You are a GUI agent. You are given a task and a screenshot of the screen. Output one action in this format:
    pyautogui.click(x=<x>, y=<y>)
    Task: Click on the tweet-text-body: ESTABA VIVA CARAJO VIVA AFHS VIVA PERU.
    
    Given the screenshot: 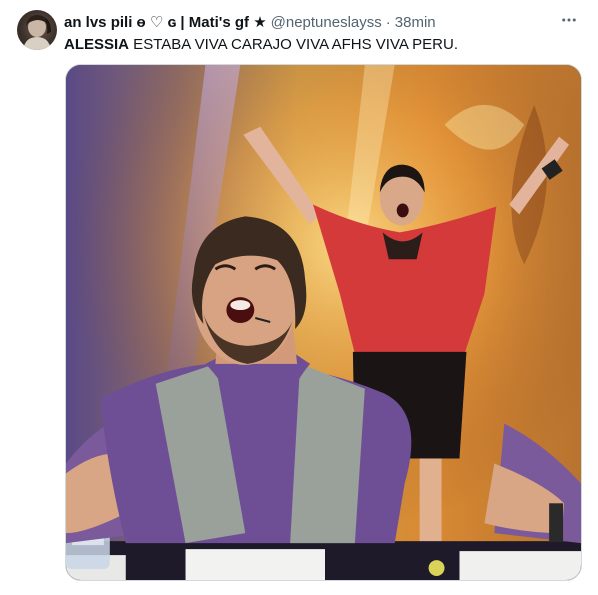 What is the action you would take?
    pyautogui.click(x=294, y=44)
    